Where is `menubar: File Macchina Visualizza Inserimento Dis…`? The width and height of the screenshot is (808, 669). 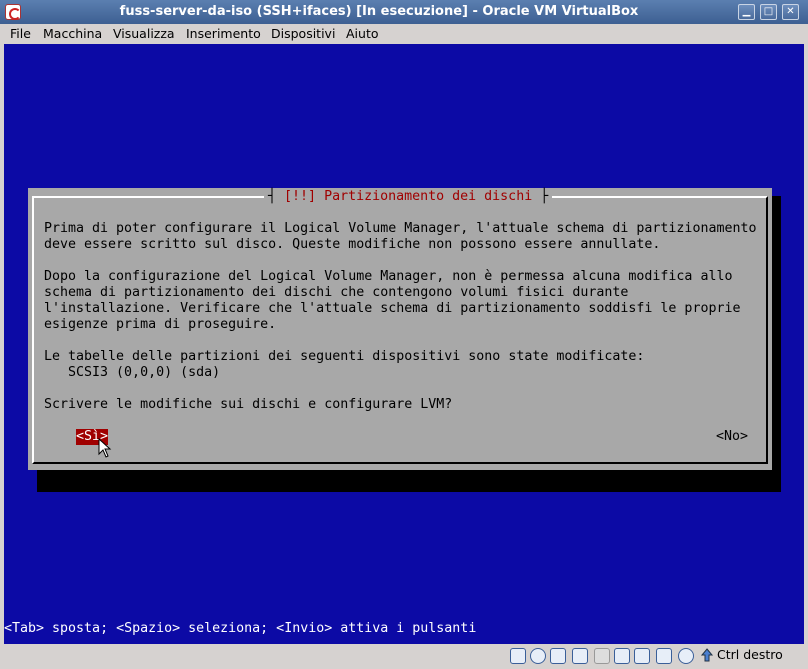 menubar: File Macchina Visualizza Inserimento Dis… is located at coordinates (404, 34).